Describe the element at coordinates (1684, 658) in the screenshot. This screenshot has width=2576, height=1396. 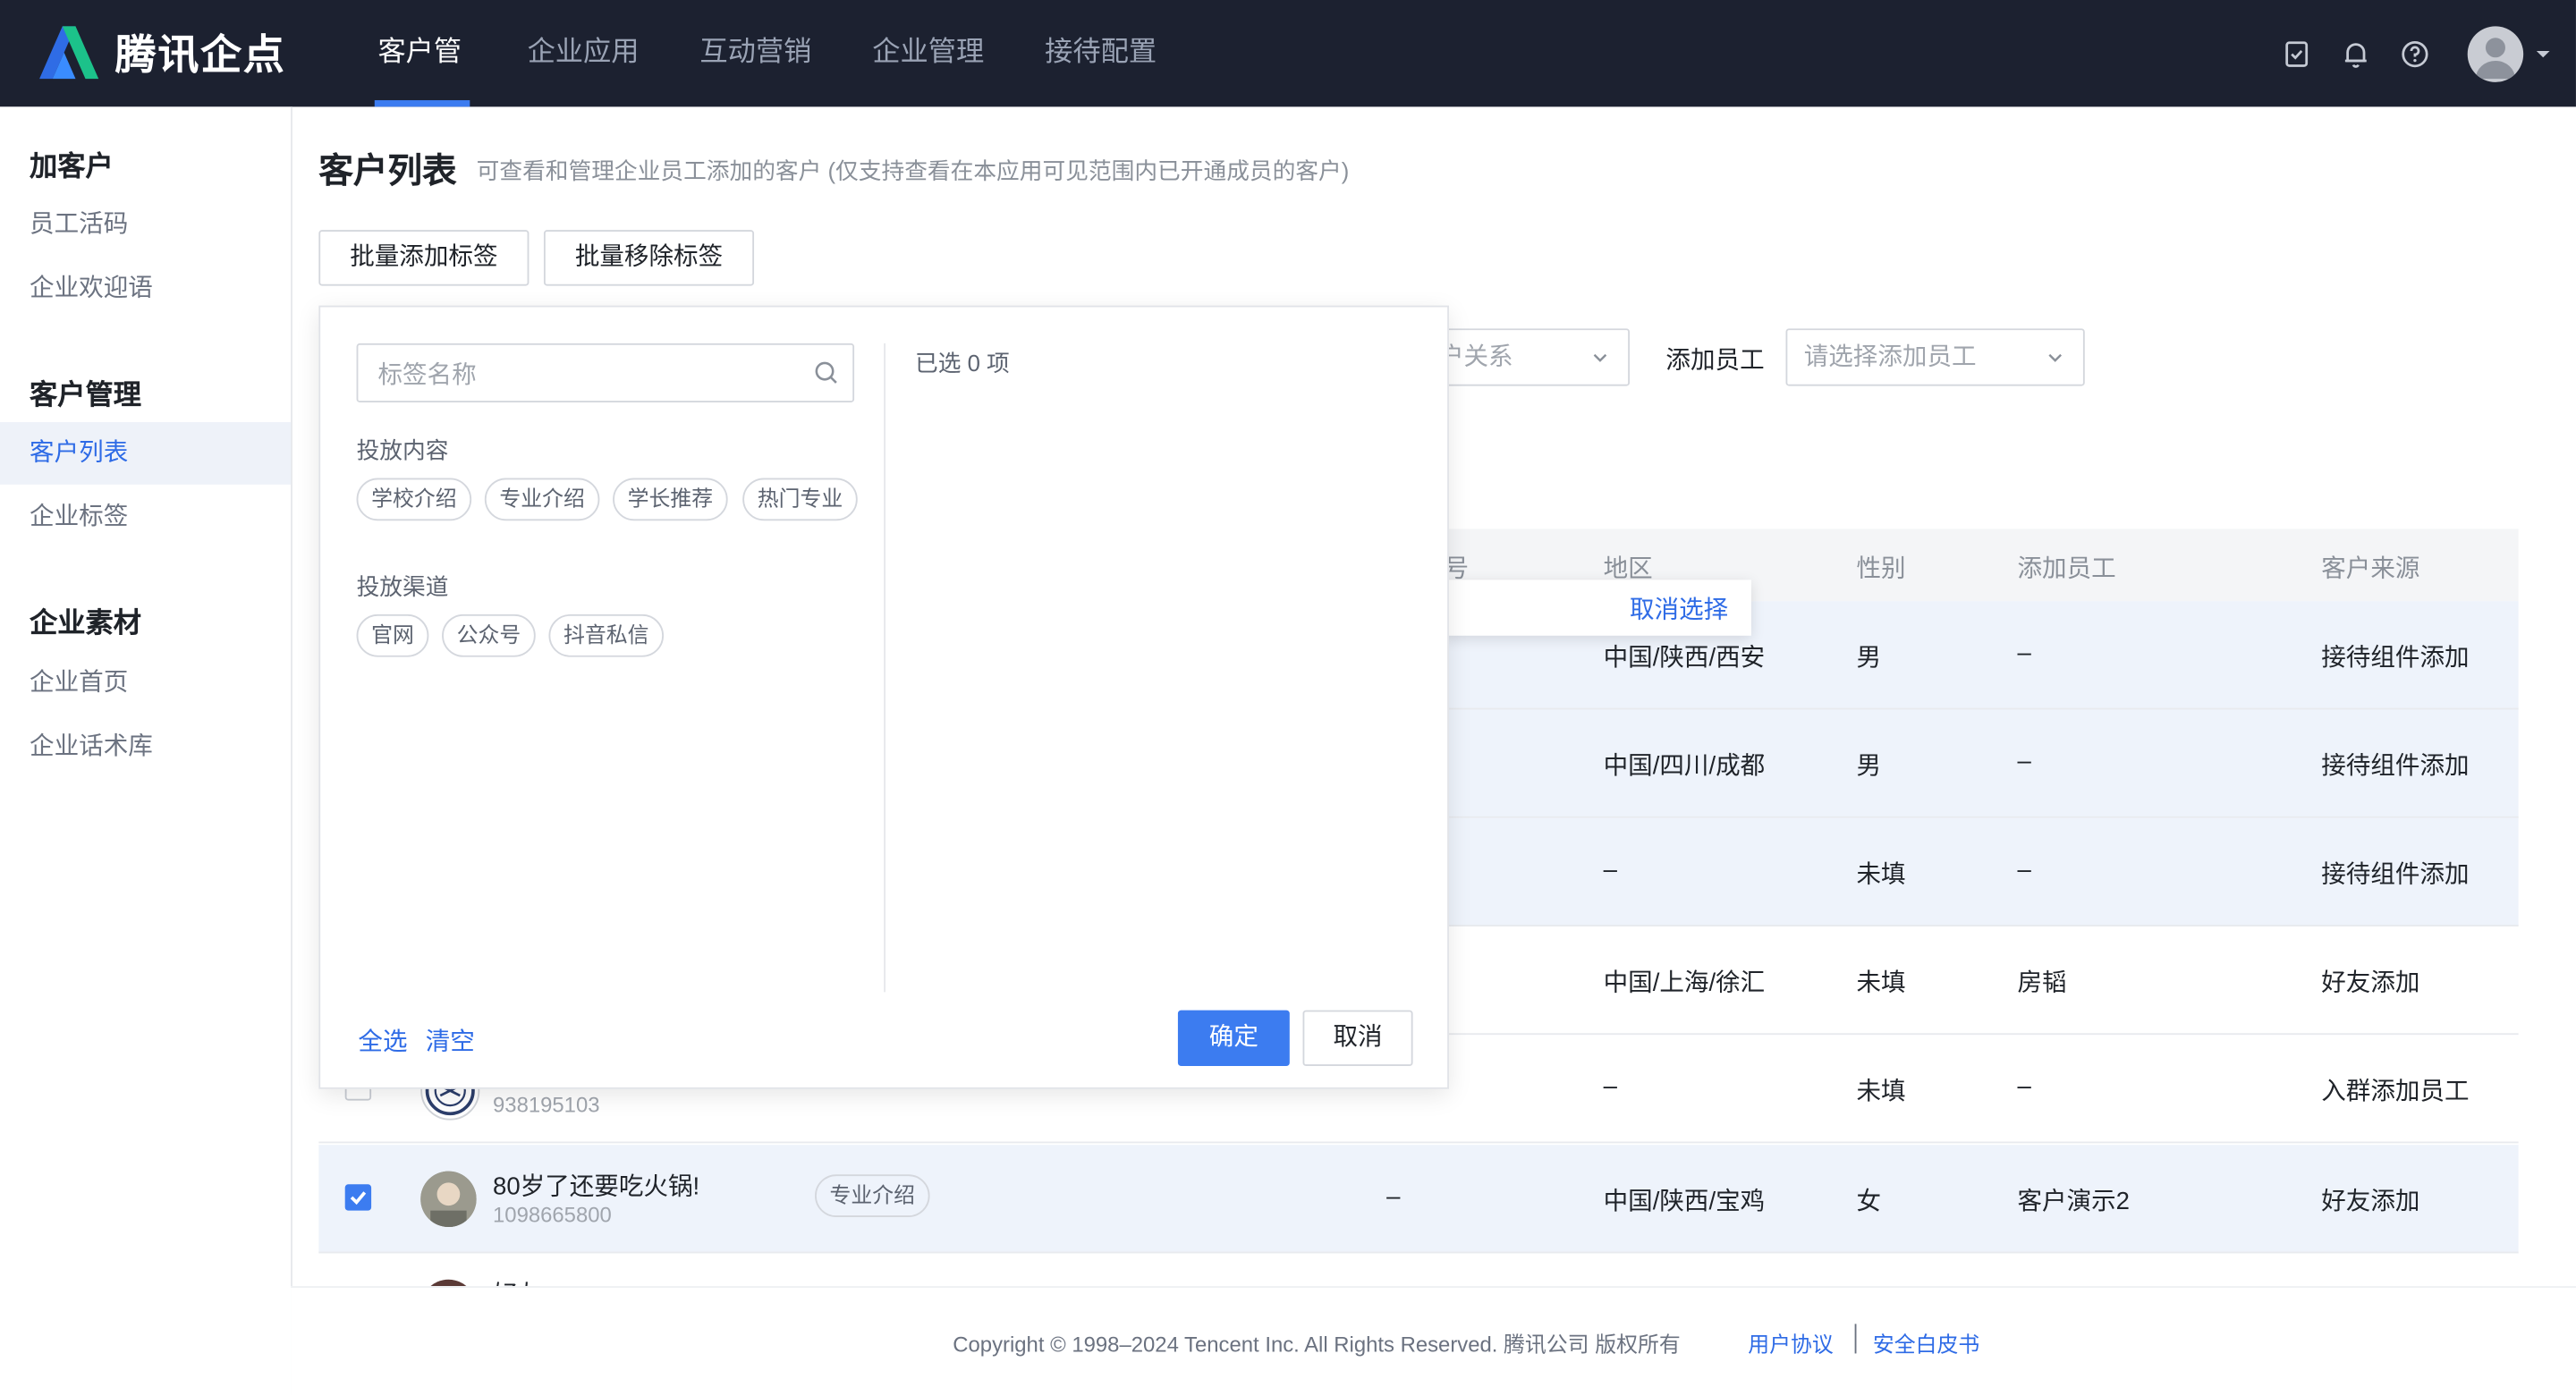
I see `cell-region: 中国/陕西/西安` at that location.